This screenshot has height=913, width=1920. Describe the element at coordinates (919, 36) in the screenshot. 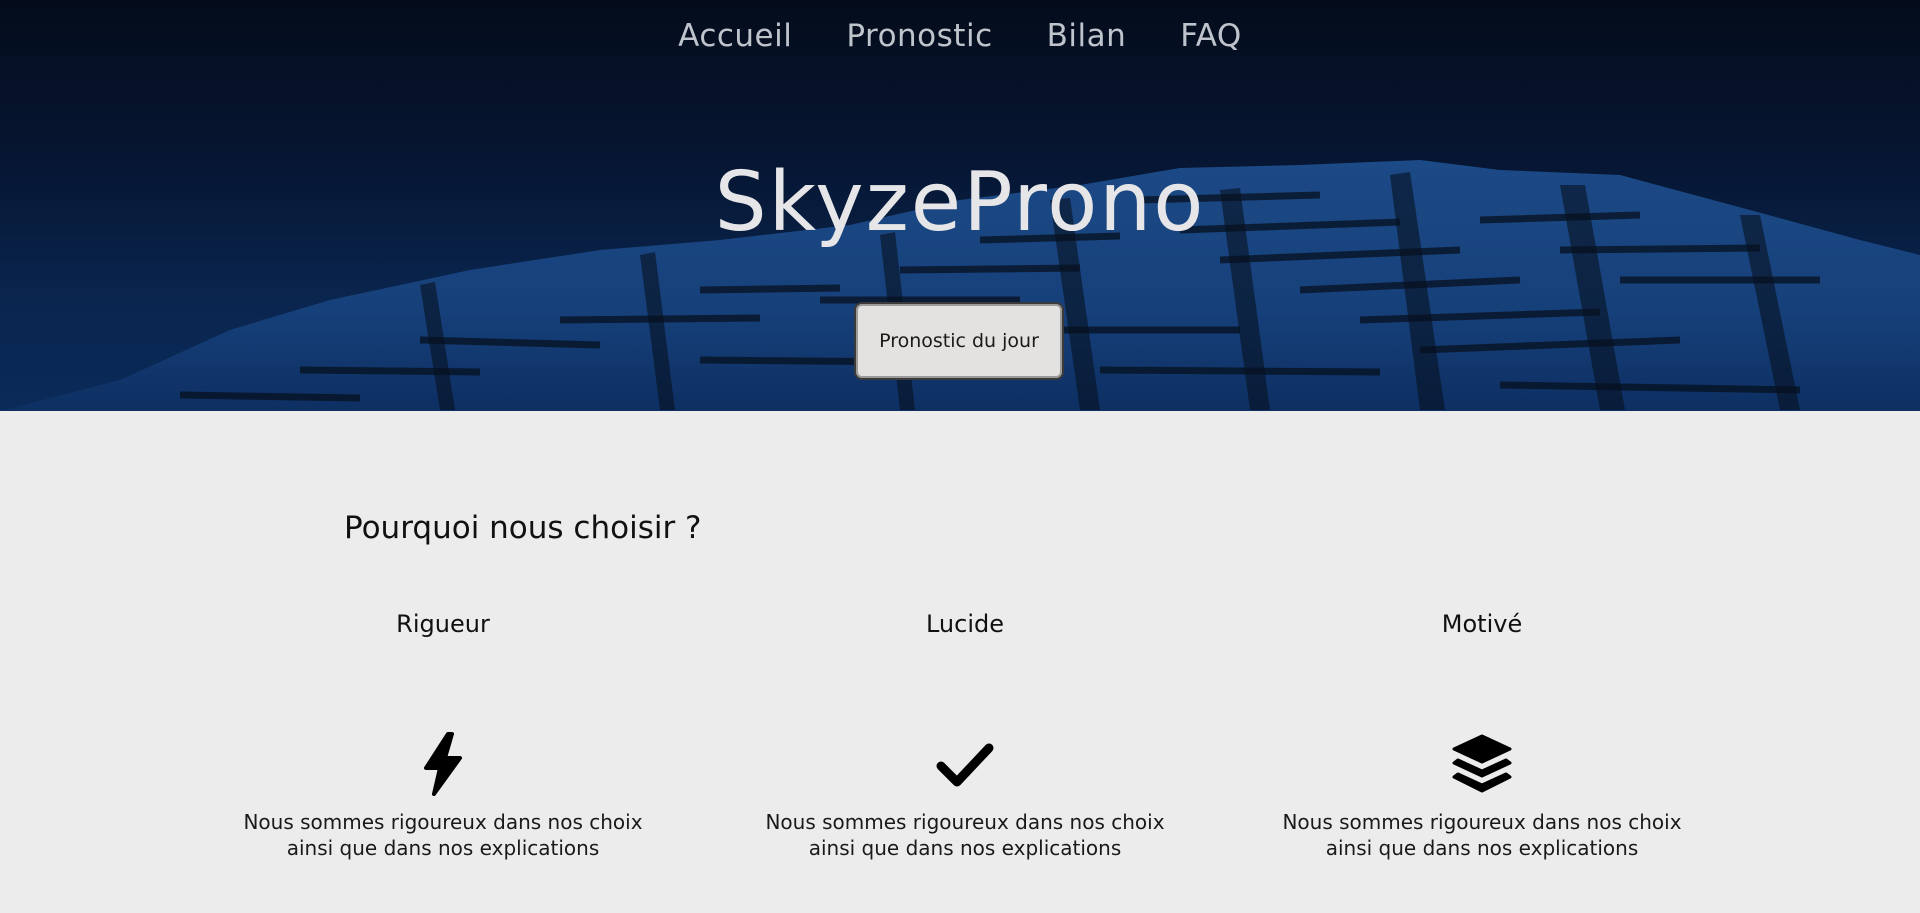

I see `nav-link-pronostic: Pronostic` at that location.